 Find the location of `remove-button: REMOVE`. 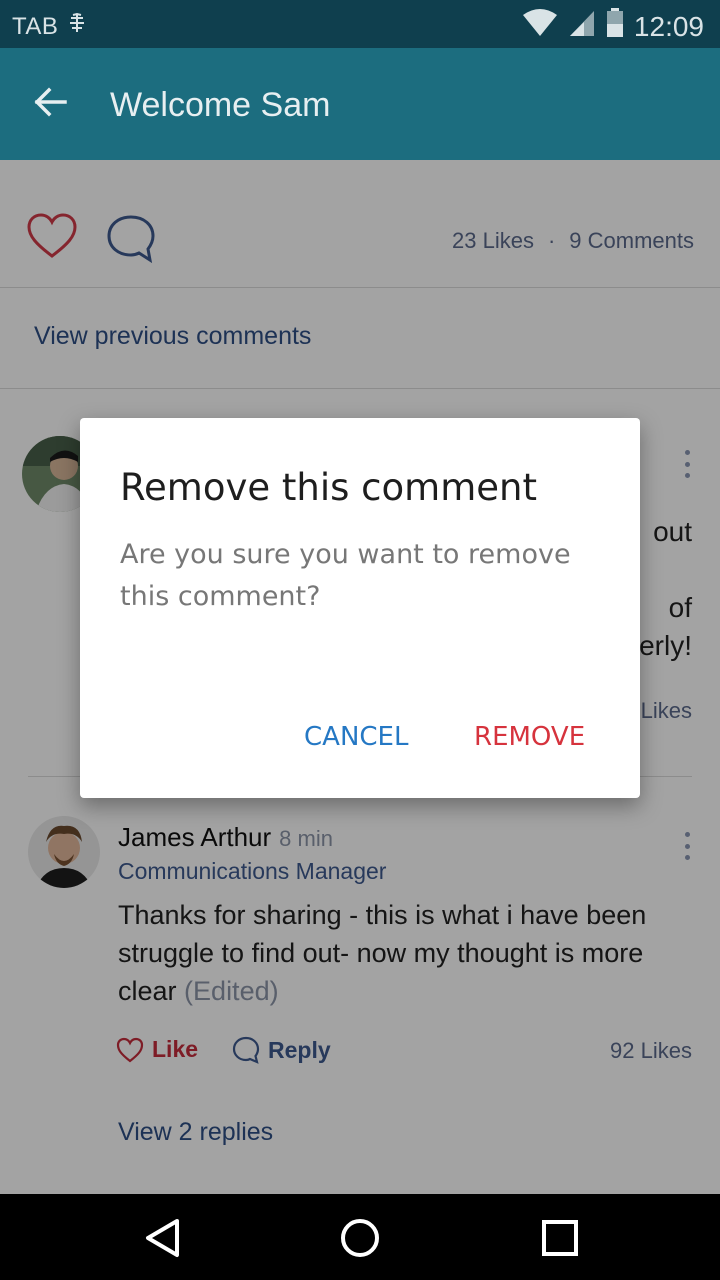

remove-button: REMOVE is located at coordinates (529, 737).